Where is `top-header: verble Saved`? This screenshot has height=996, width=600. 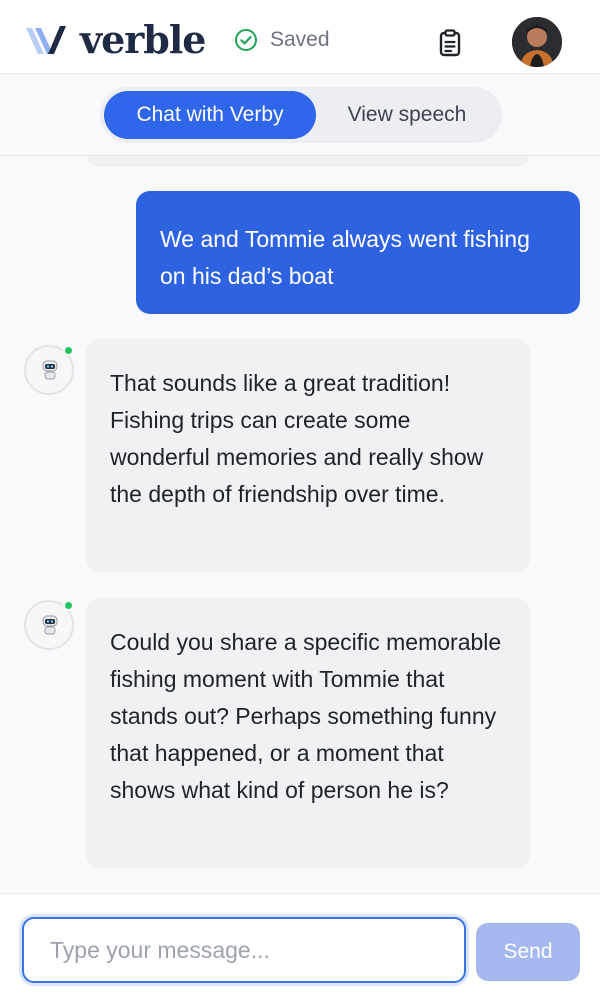 top-header: verble Saved is located at coordinates (300, 37).